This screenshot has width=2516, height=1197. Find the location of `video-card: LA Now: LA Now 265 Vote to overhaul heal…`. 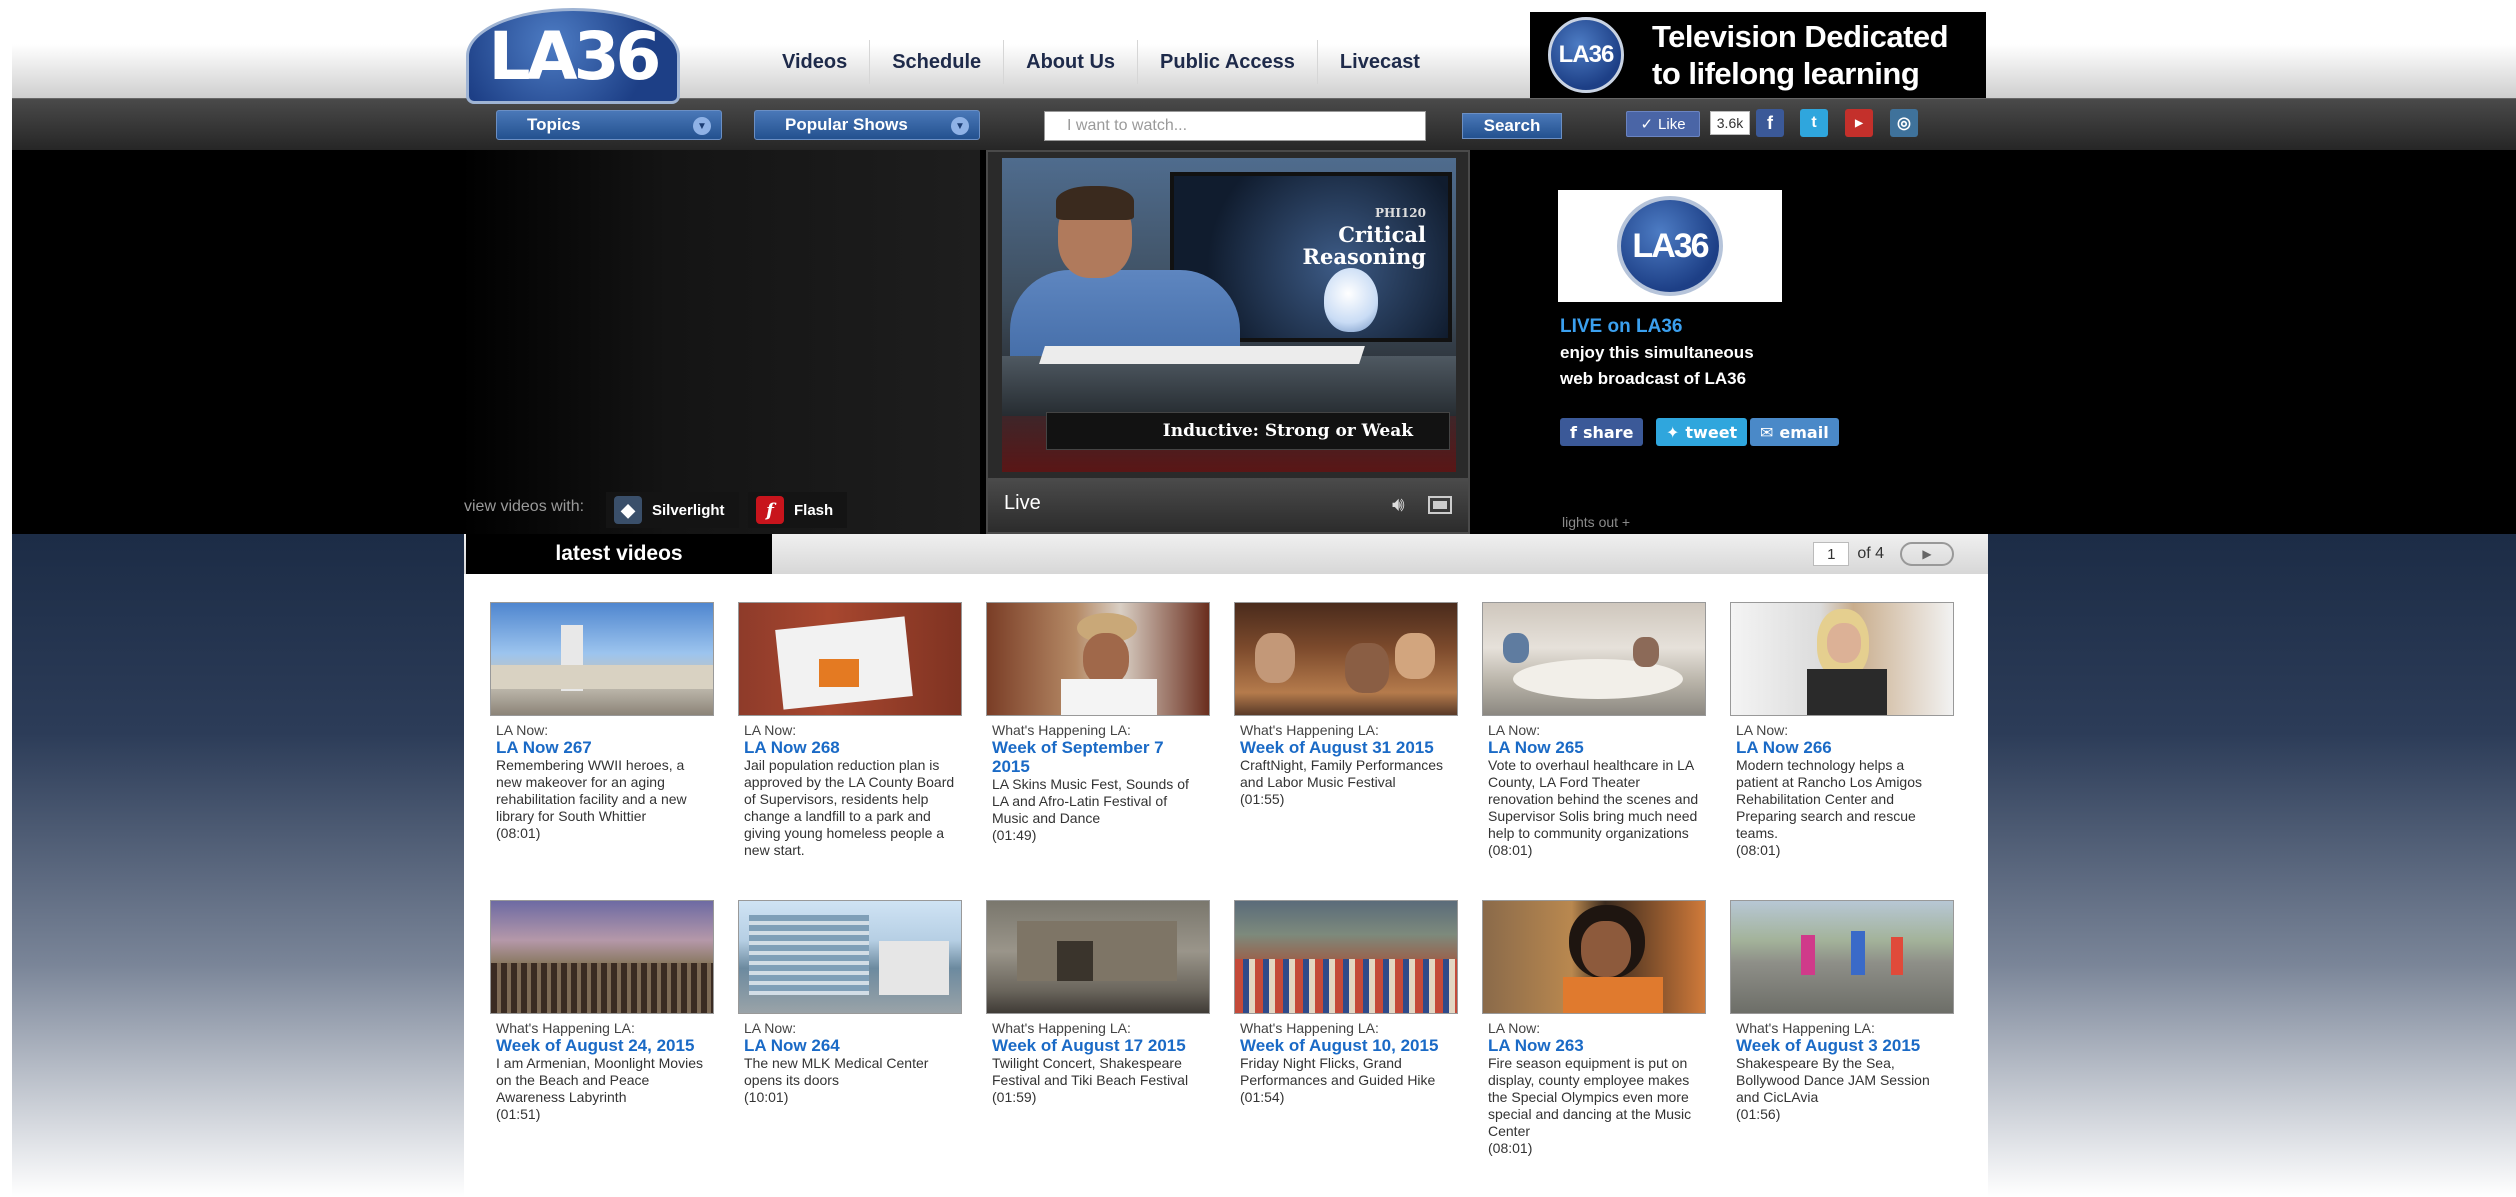

video-card: LA Now: LA Now 265 Vote to overhaul heal… is located at coordinates (1594, 741).